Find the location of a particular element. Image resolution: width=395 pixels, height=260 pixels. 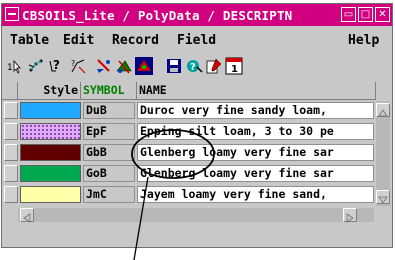

annotation-callout is located at coordinates (173, 194).